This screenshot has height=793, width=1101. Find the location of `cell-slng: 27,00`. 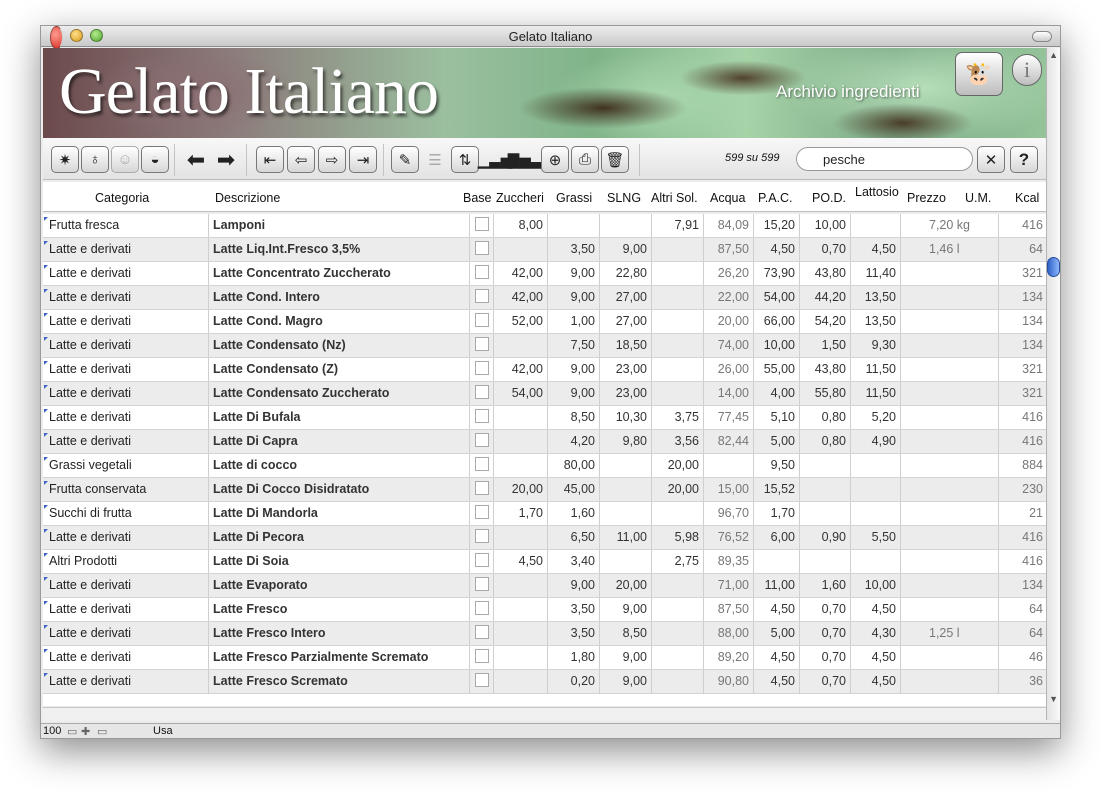

cell-slng: 27,00 is located at coordinates (626, 297).